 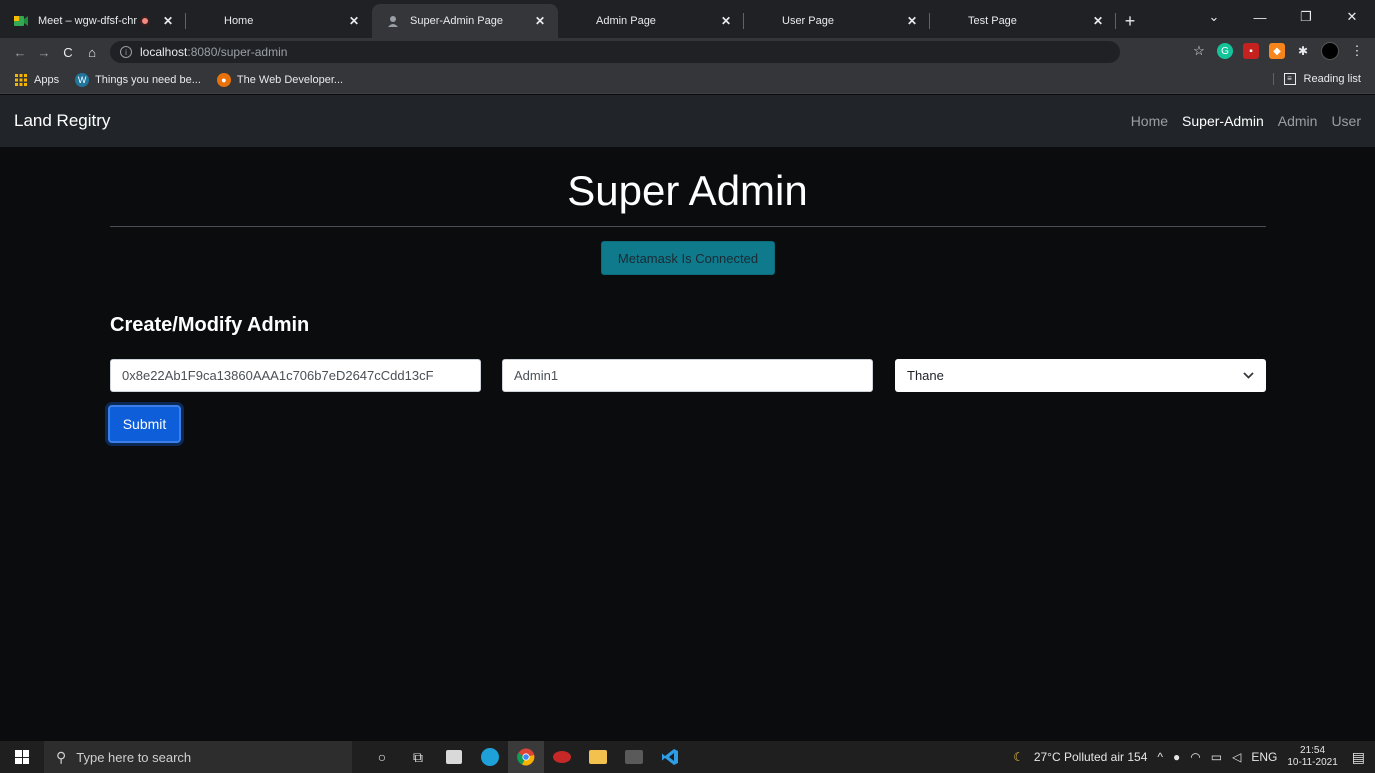 I want to click on address-bar: i localhost :8080/super-admin, so click(x=615, y=52).